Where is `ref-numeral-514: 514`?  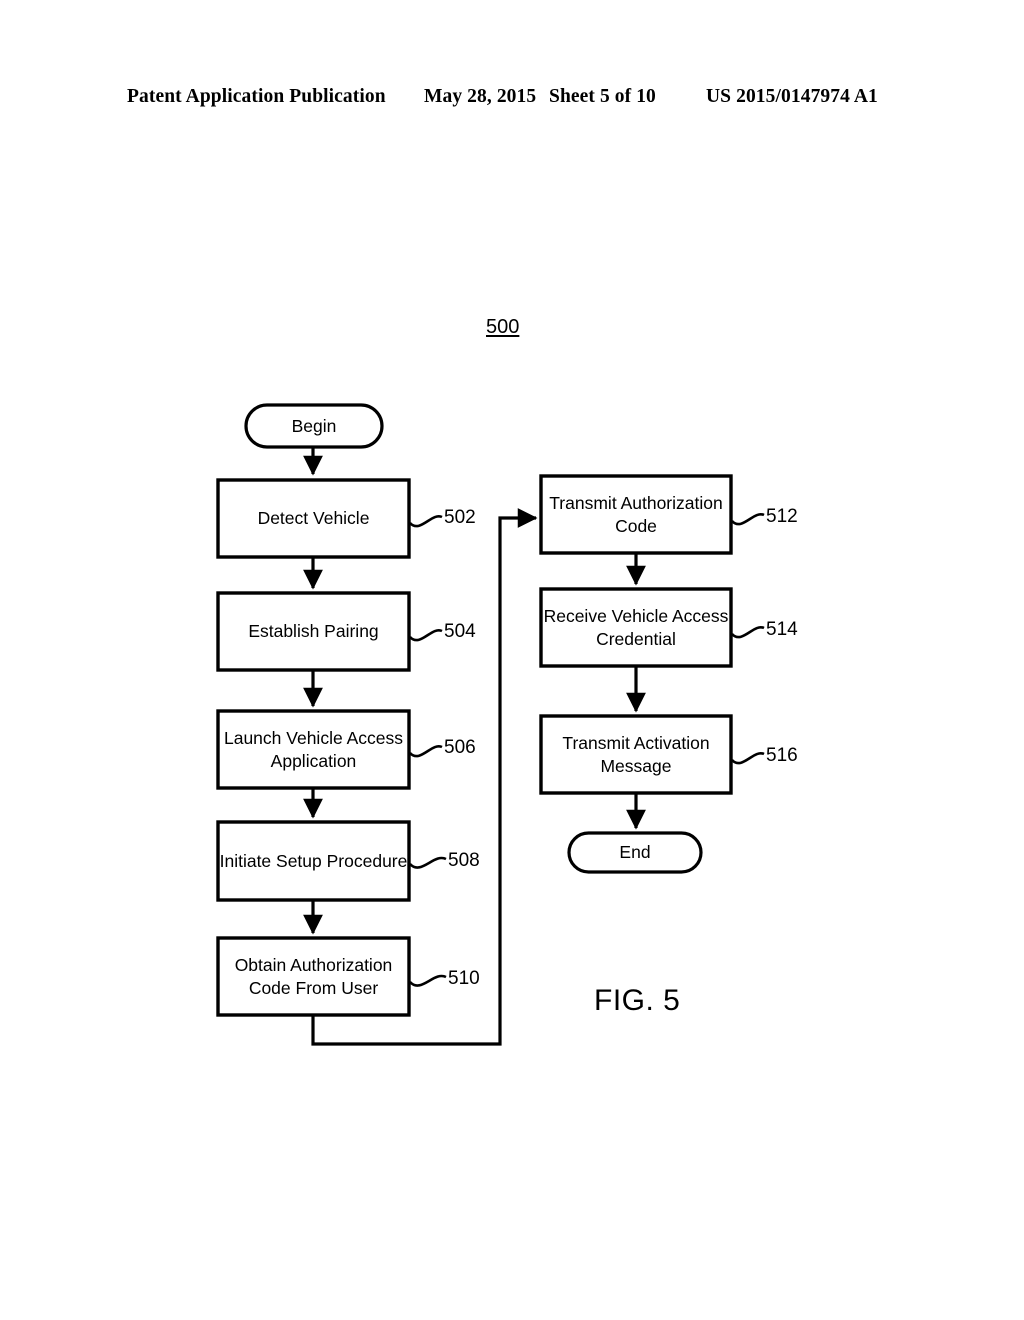
ref-numeral-514: 514 is located at coordinates (782, 629).